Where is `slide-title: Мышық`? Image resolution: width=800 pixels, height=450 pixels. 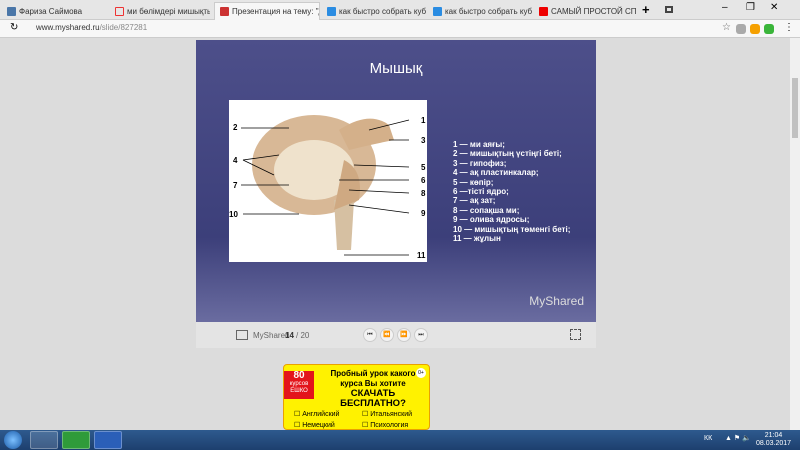
slide-title: Мышық is located at coordinates (396, 68).